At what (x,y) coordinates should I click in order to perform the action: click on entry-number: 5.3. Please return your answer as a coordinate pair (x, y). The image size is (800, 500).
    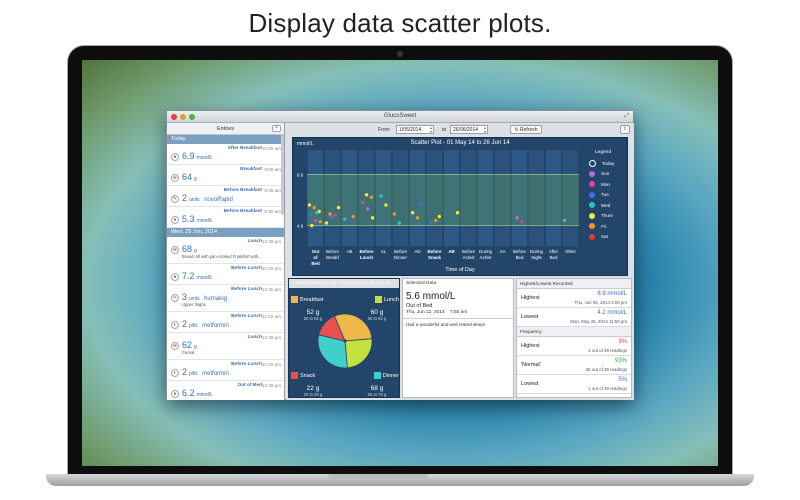
    Looking at the image, I should click on (188, 219).